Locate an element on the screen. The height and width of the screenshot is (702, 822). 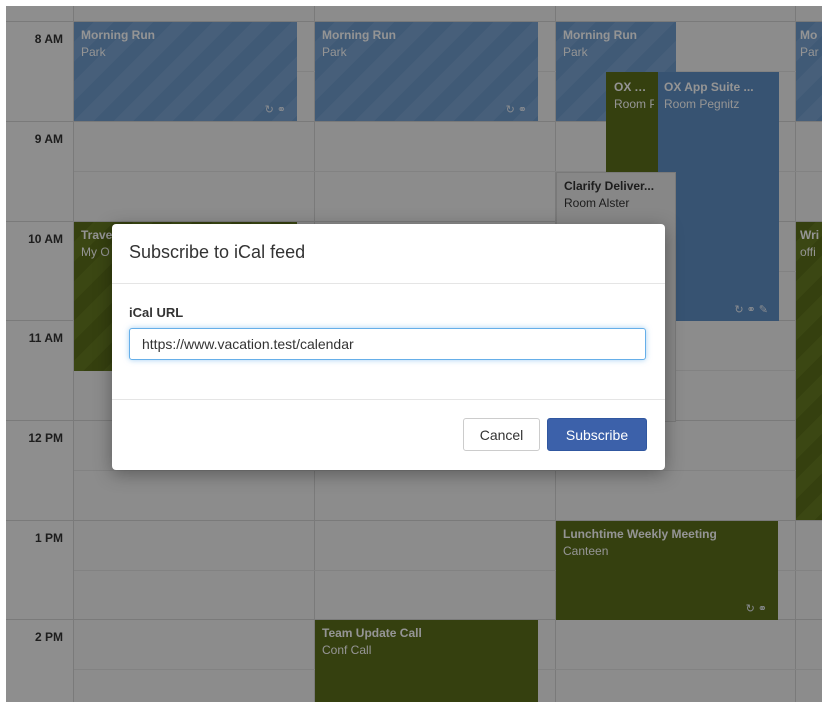
dialog-body: iCal URL is located at coordinates (388, 342).